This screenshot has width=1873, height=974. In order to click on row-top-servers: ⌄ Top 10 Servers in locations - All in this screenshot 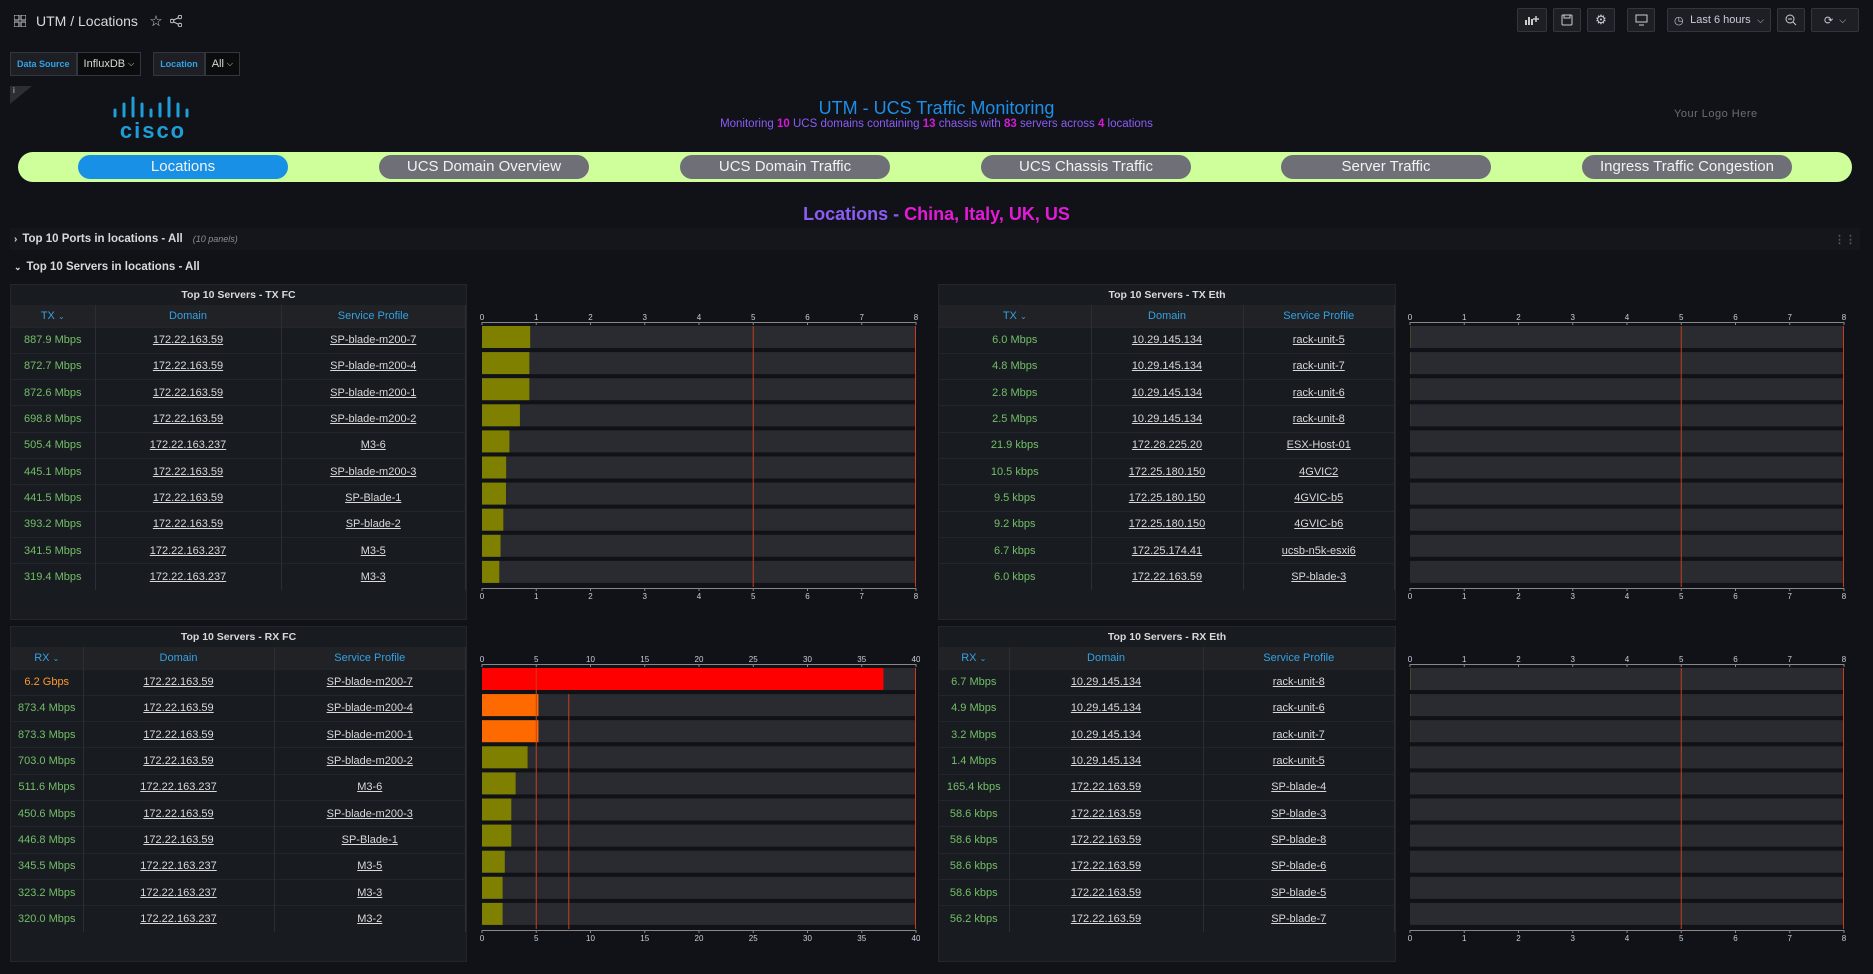, I will do `click(935, 267)`.